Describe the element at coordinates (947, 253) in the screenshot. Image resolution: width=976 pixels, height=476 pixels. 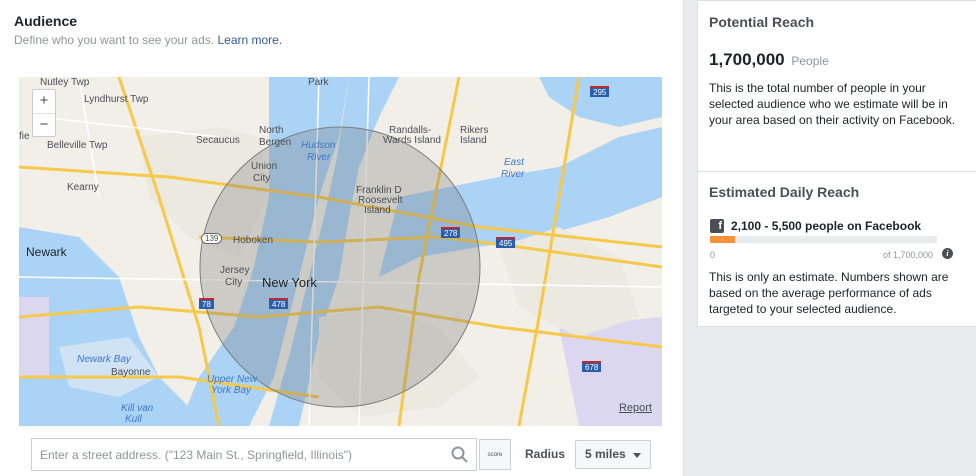
I see `info-icon: i` at that location.